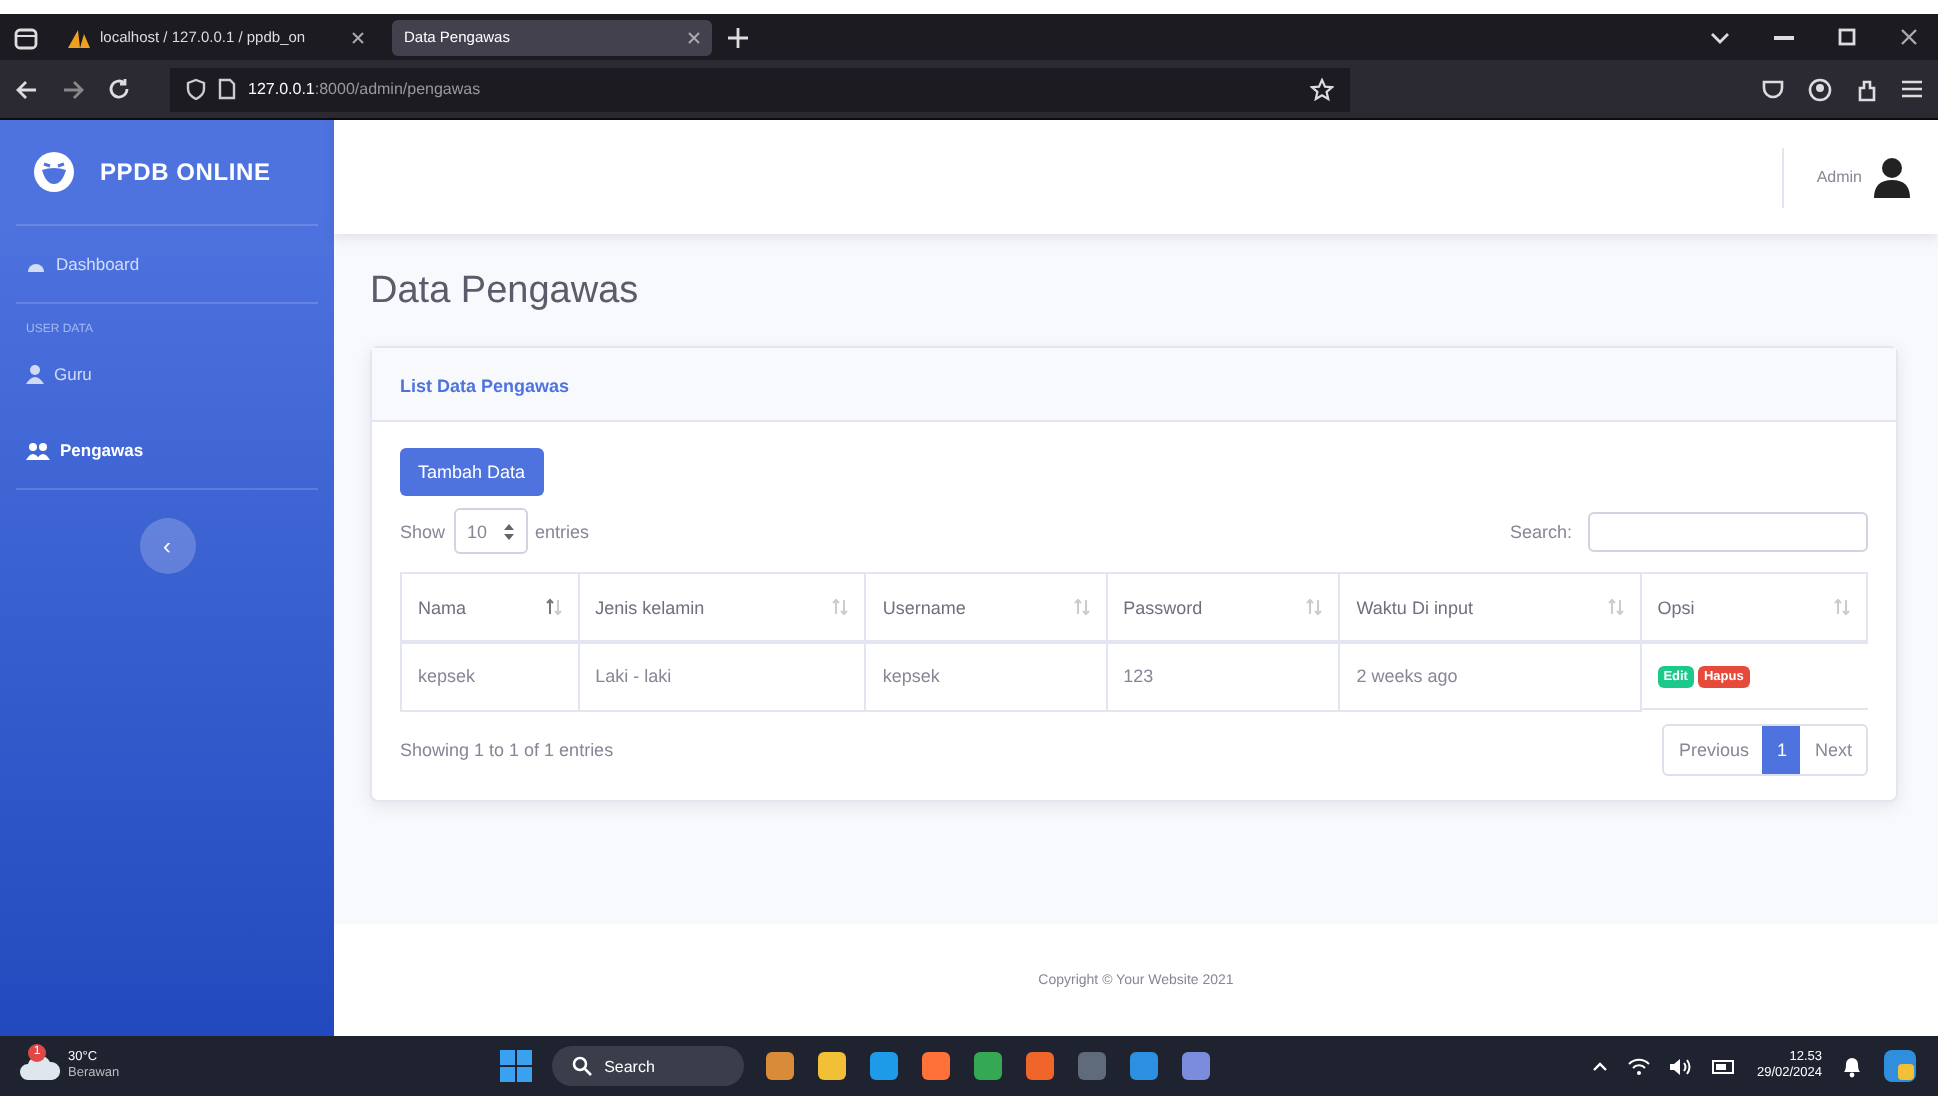  What do you see at coordinates (40, 1066) in the screenshot?
I see `cloud-icon` at bounding box center [40, 1066].